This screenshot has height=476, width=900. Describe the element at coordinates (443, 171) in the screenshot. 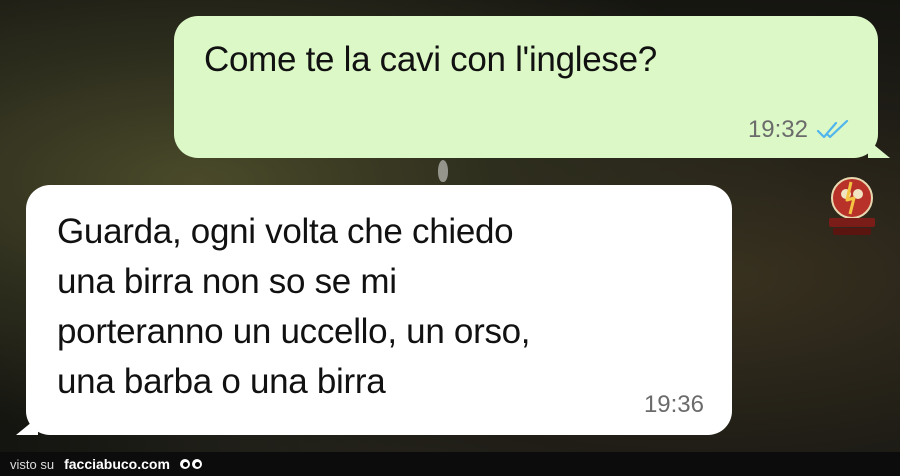

I see `background-drip` at that location.